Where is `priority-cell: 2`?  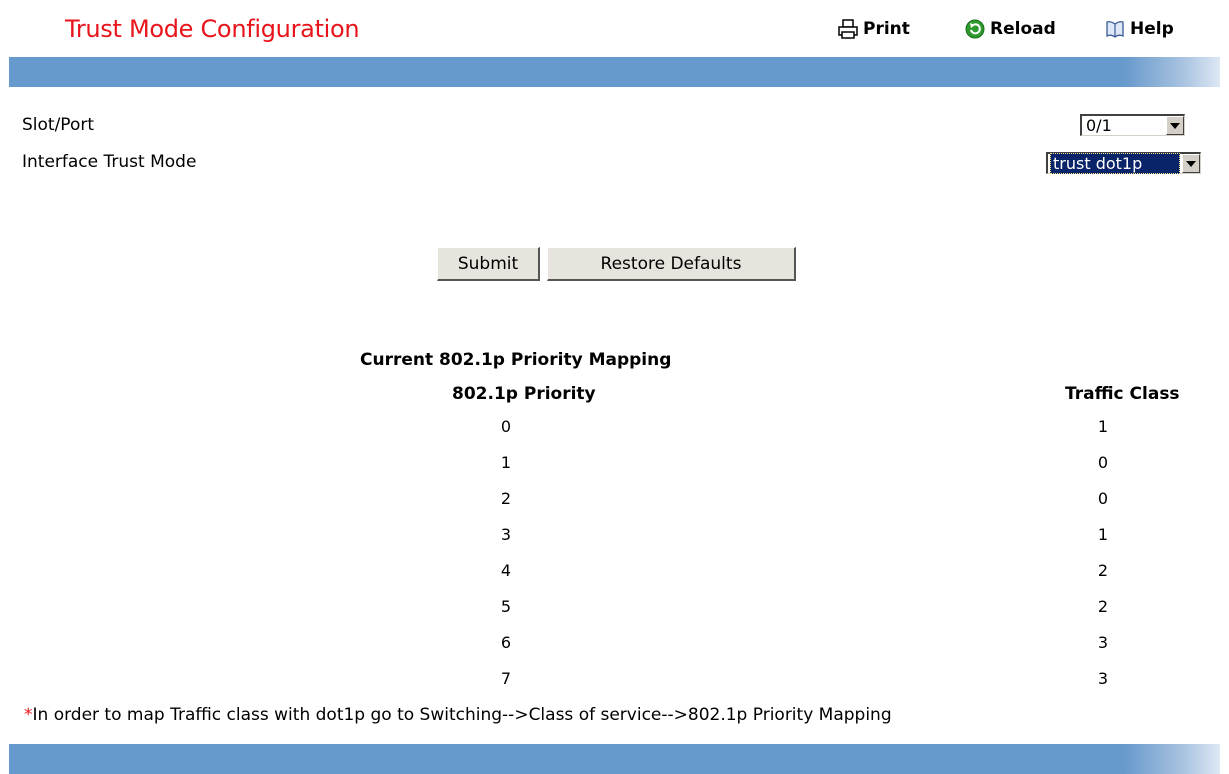
priority-cell: 2 is located at coordinates (506, 498).